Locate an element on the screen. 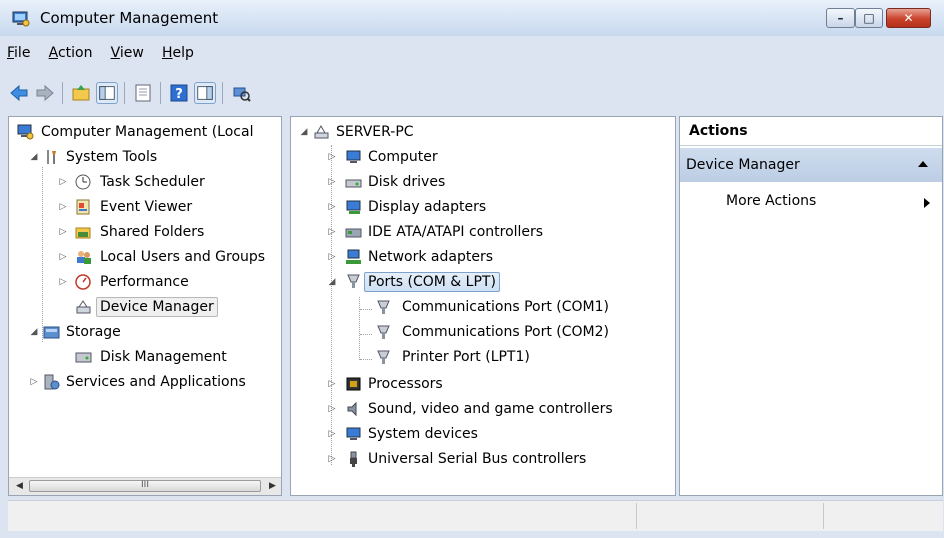 Image resolution: width=944 pixels, height=538 pixels. device-category-network-adapters: ▷ Network adapters is located at coordinates (483, 257).